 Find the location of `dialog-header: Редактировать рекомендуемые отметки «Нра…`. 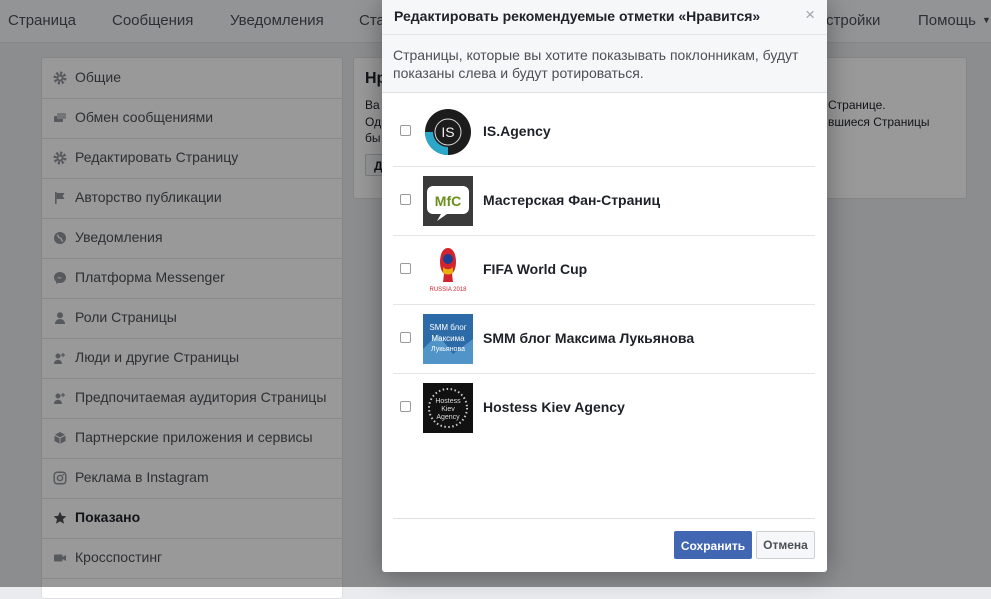

dialog-header: Редактировать рекомендуемые отметки «Нра… is located at coordinates (604, 17).